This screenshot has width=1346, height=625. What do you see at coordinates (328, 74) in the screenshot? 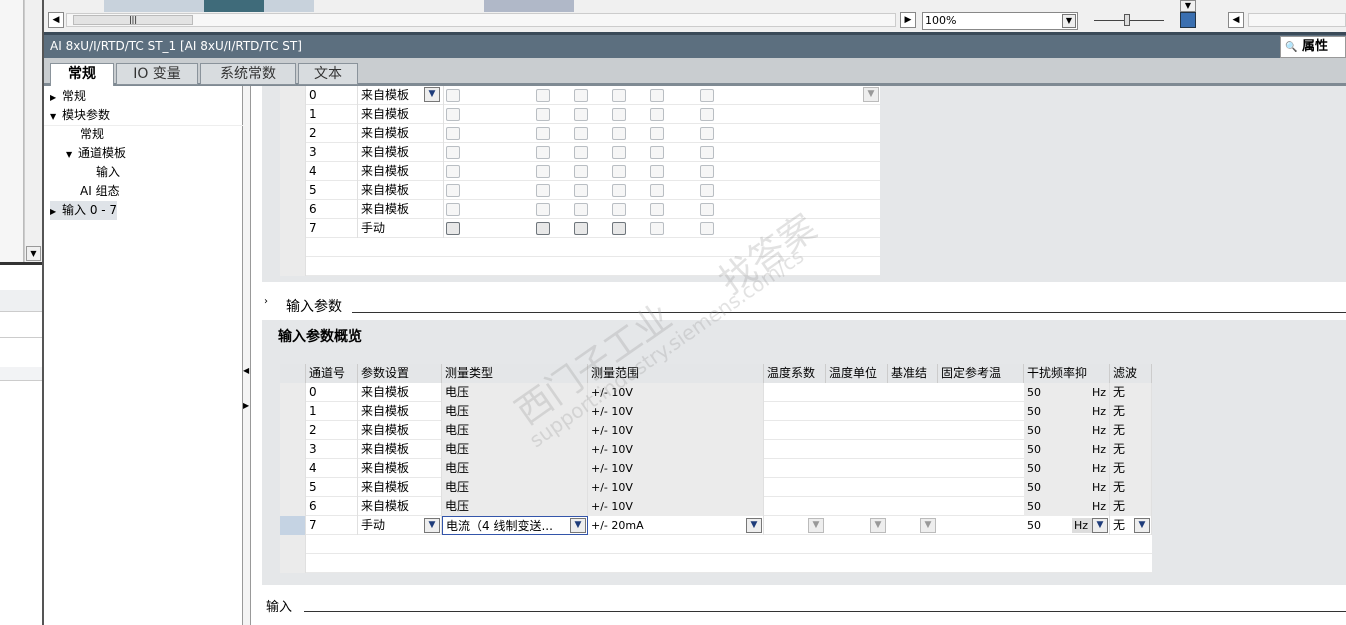
I see `tab-texts: 文本` at bounding box center [328, 74].